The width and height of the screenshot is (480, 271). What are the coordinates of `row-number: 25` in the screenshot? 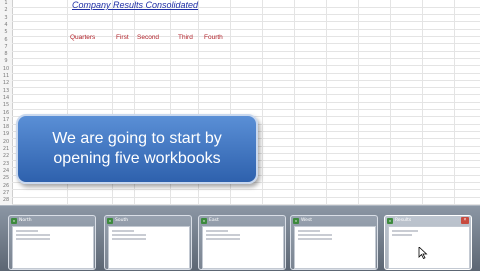 It's located at (6, 178).